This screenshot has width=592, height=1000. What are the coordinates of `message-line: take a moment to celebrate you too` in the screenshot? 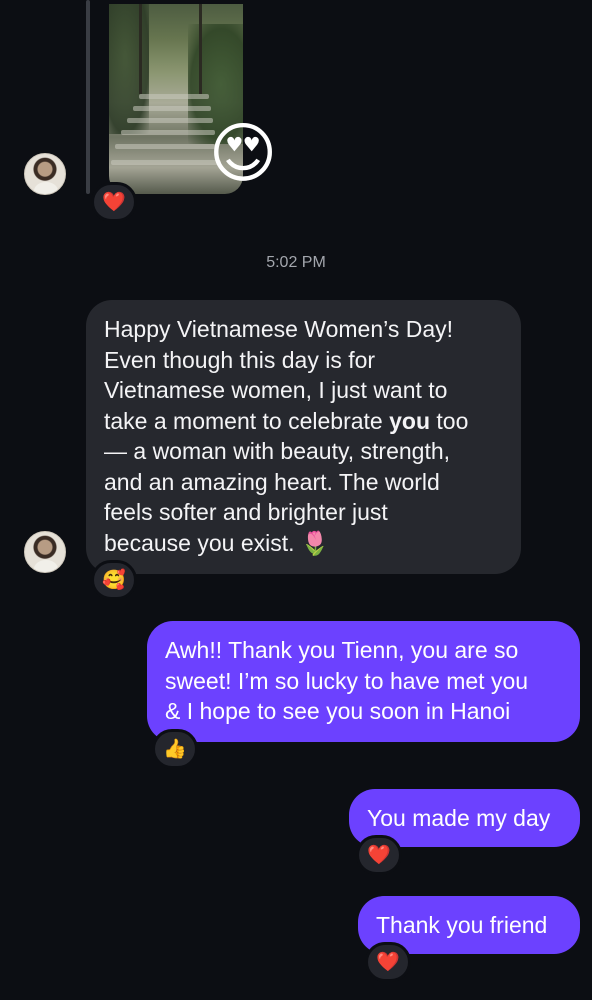 It's located at (303, 421).